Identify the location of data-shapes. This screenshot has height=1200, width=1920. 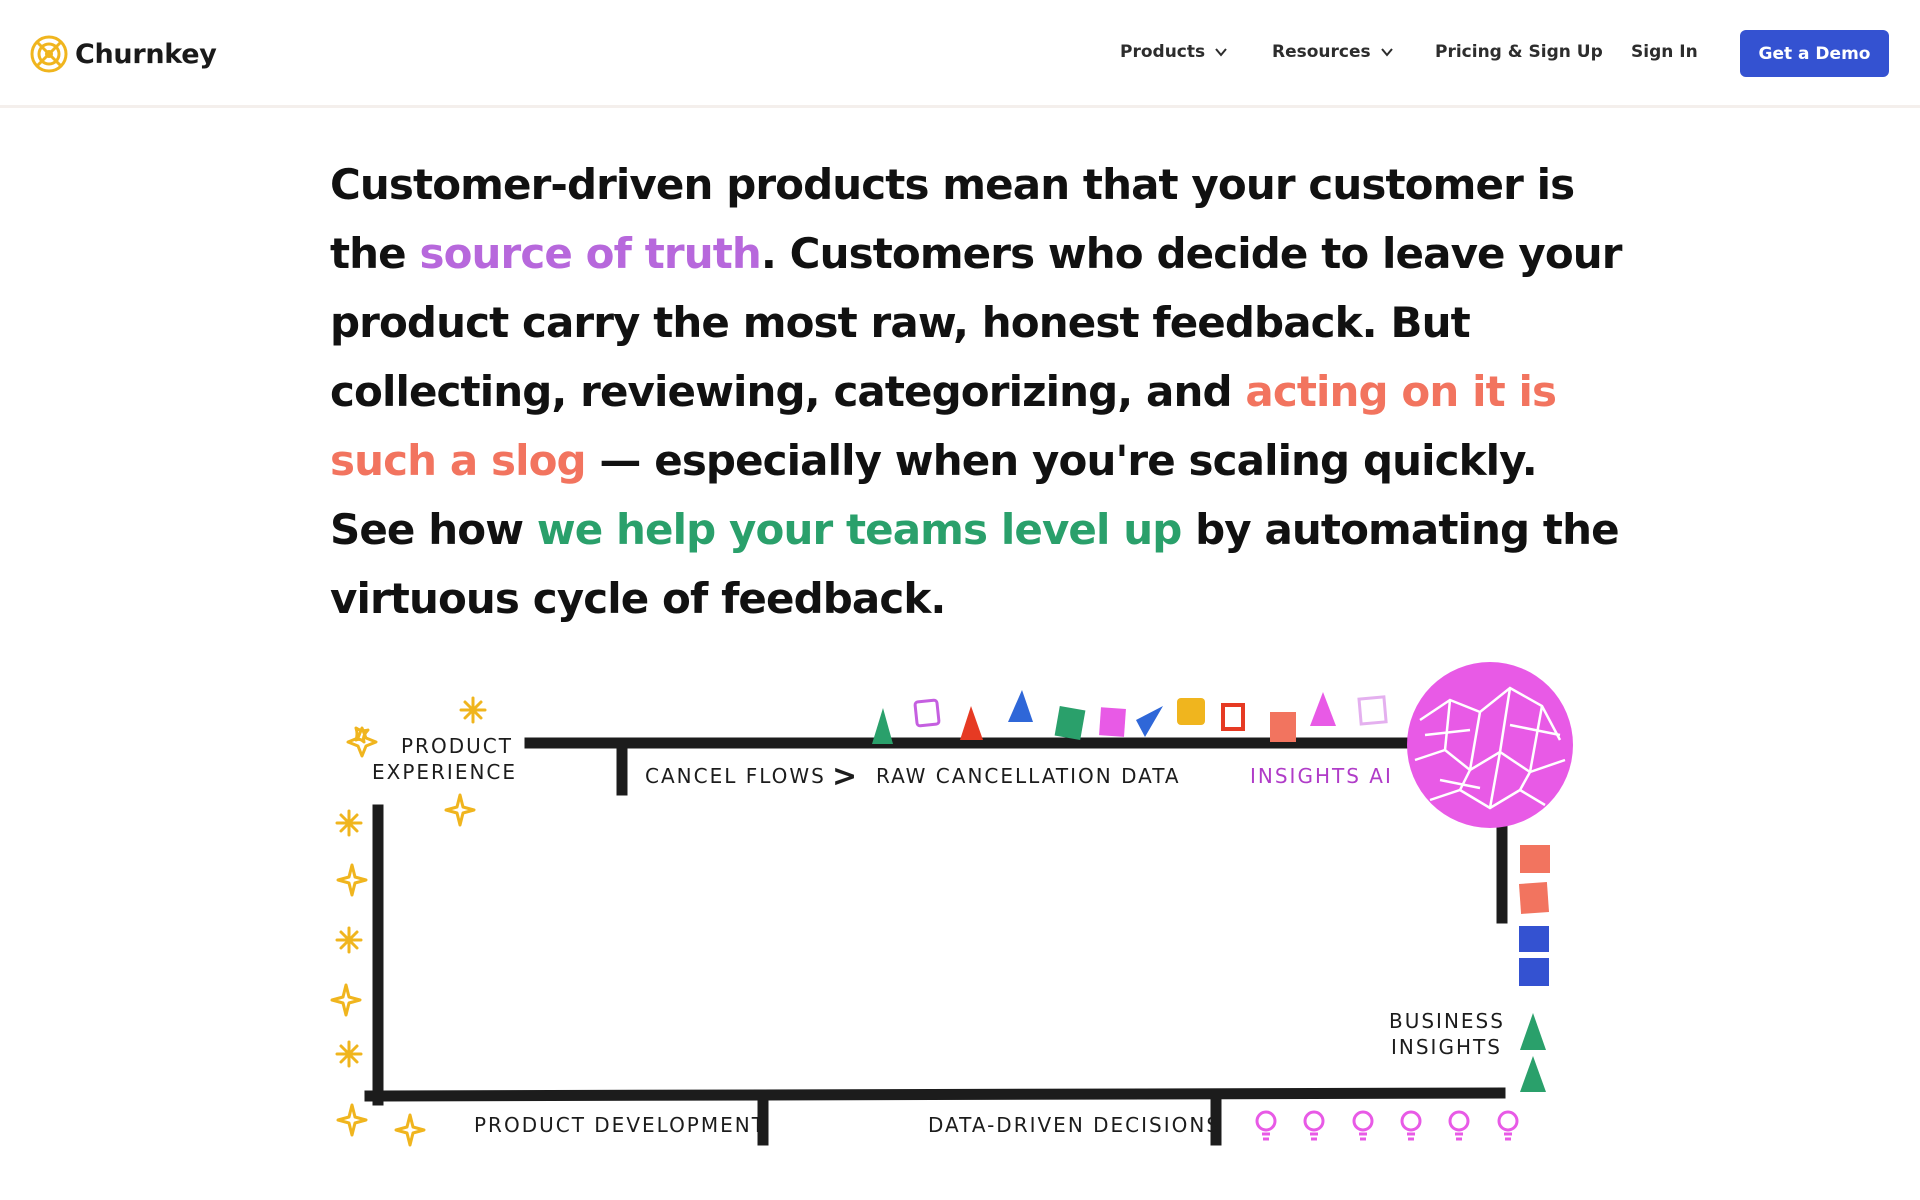
(1130, 717).